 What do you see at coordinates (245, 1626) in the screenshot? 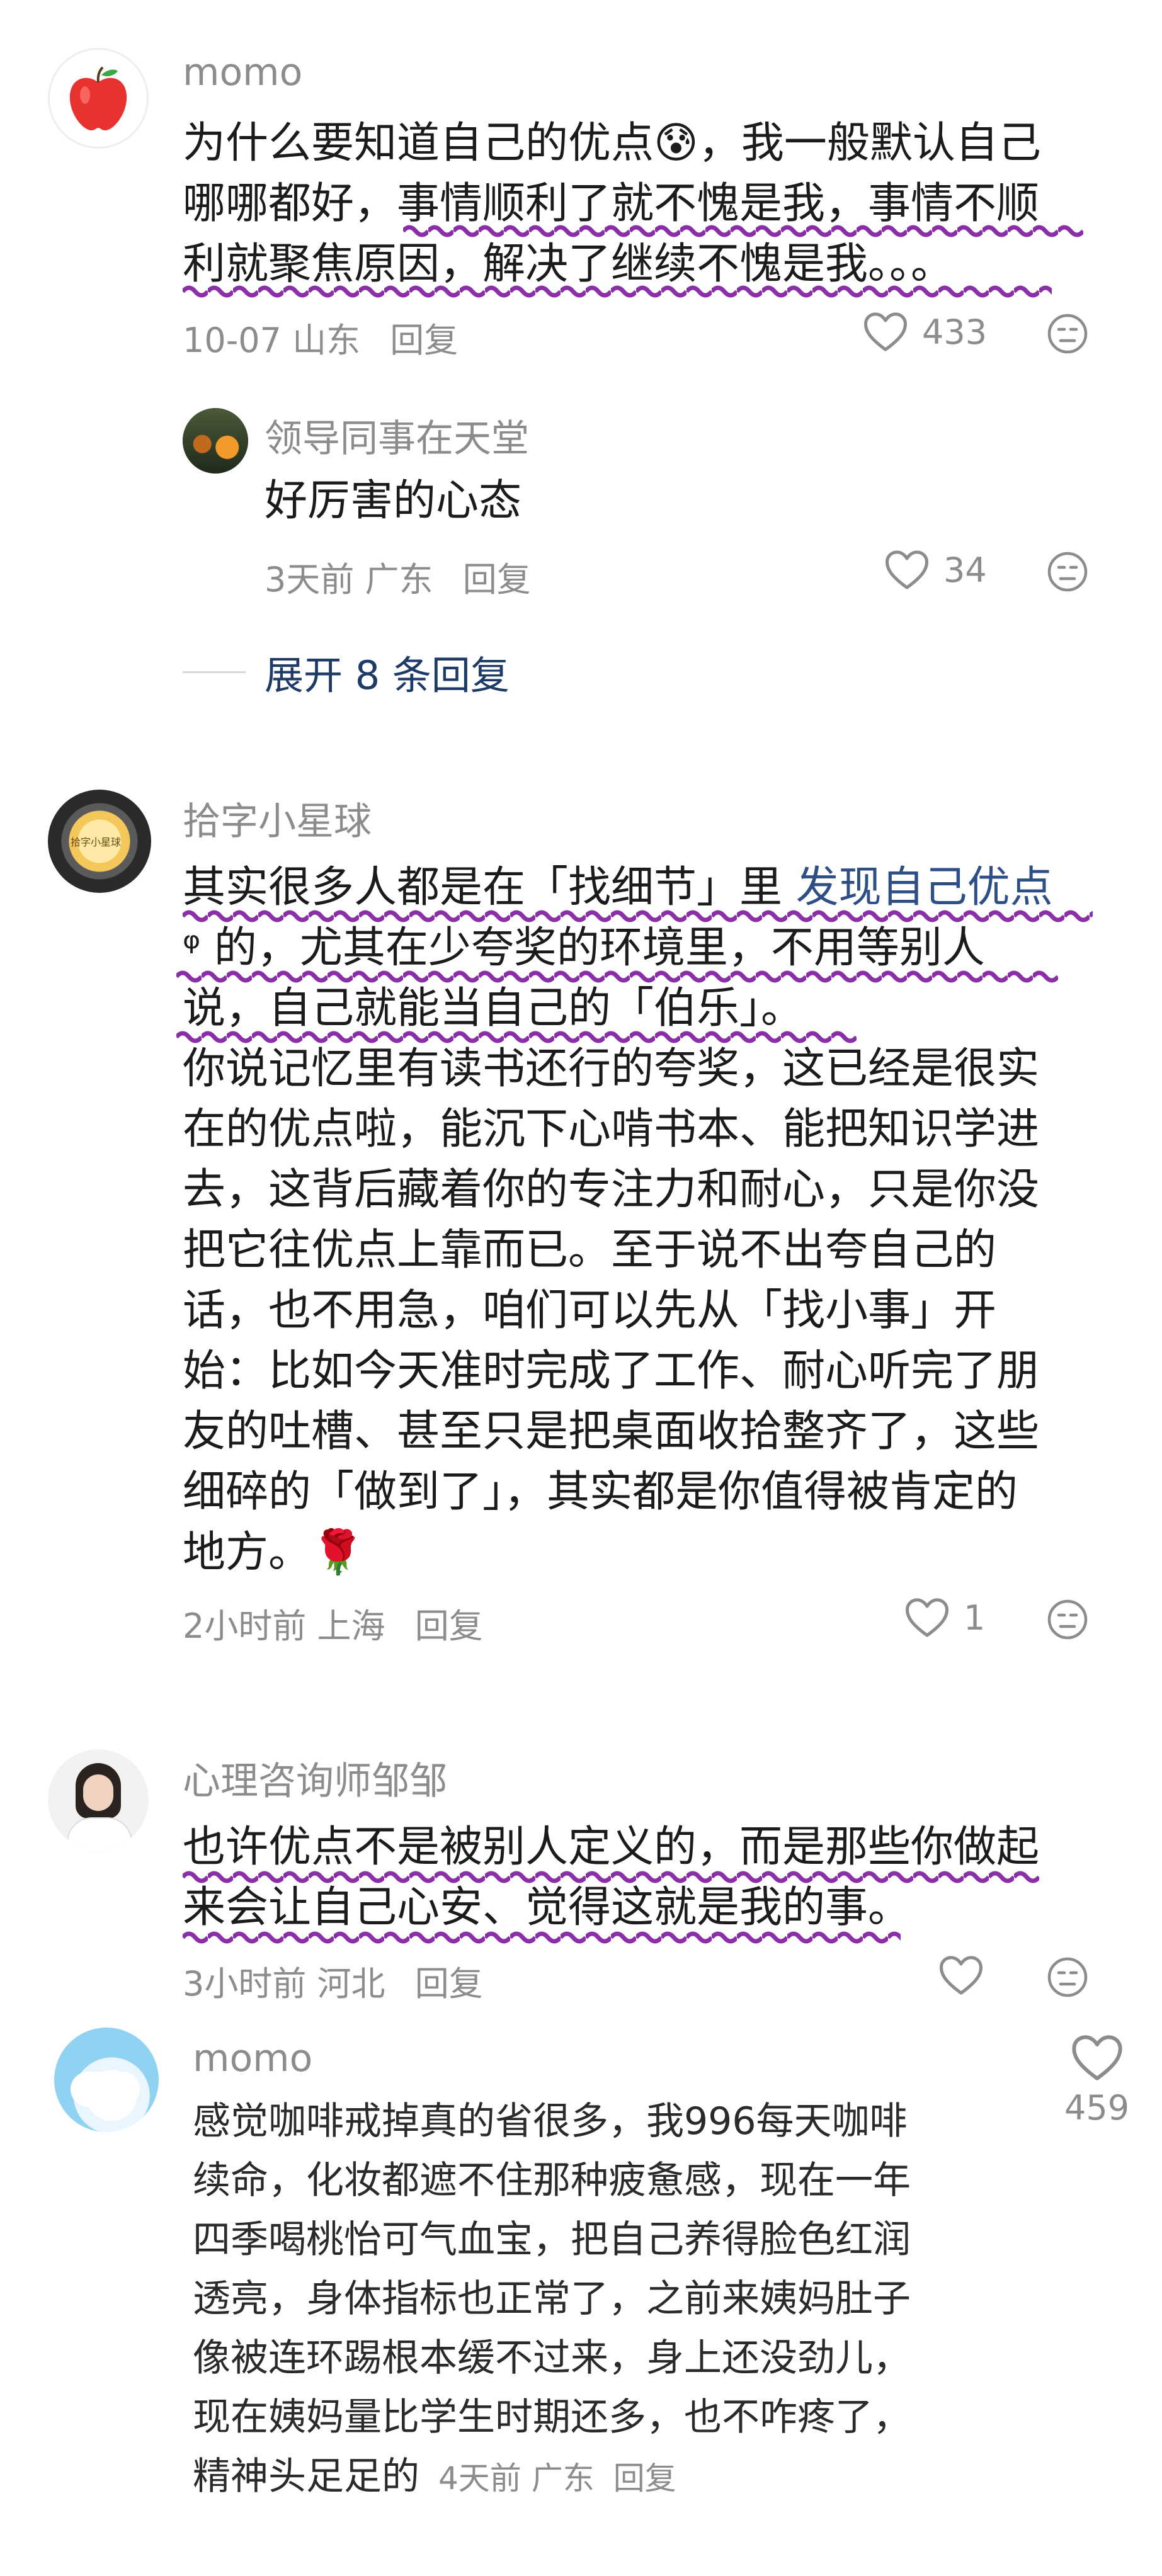
I see `comment-date: 2小时前` at bounding box center [245, 1626].